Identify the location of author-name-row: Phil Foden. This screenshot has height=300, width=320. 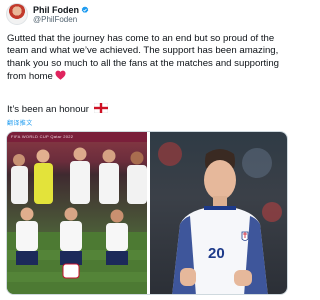
(61, 9).